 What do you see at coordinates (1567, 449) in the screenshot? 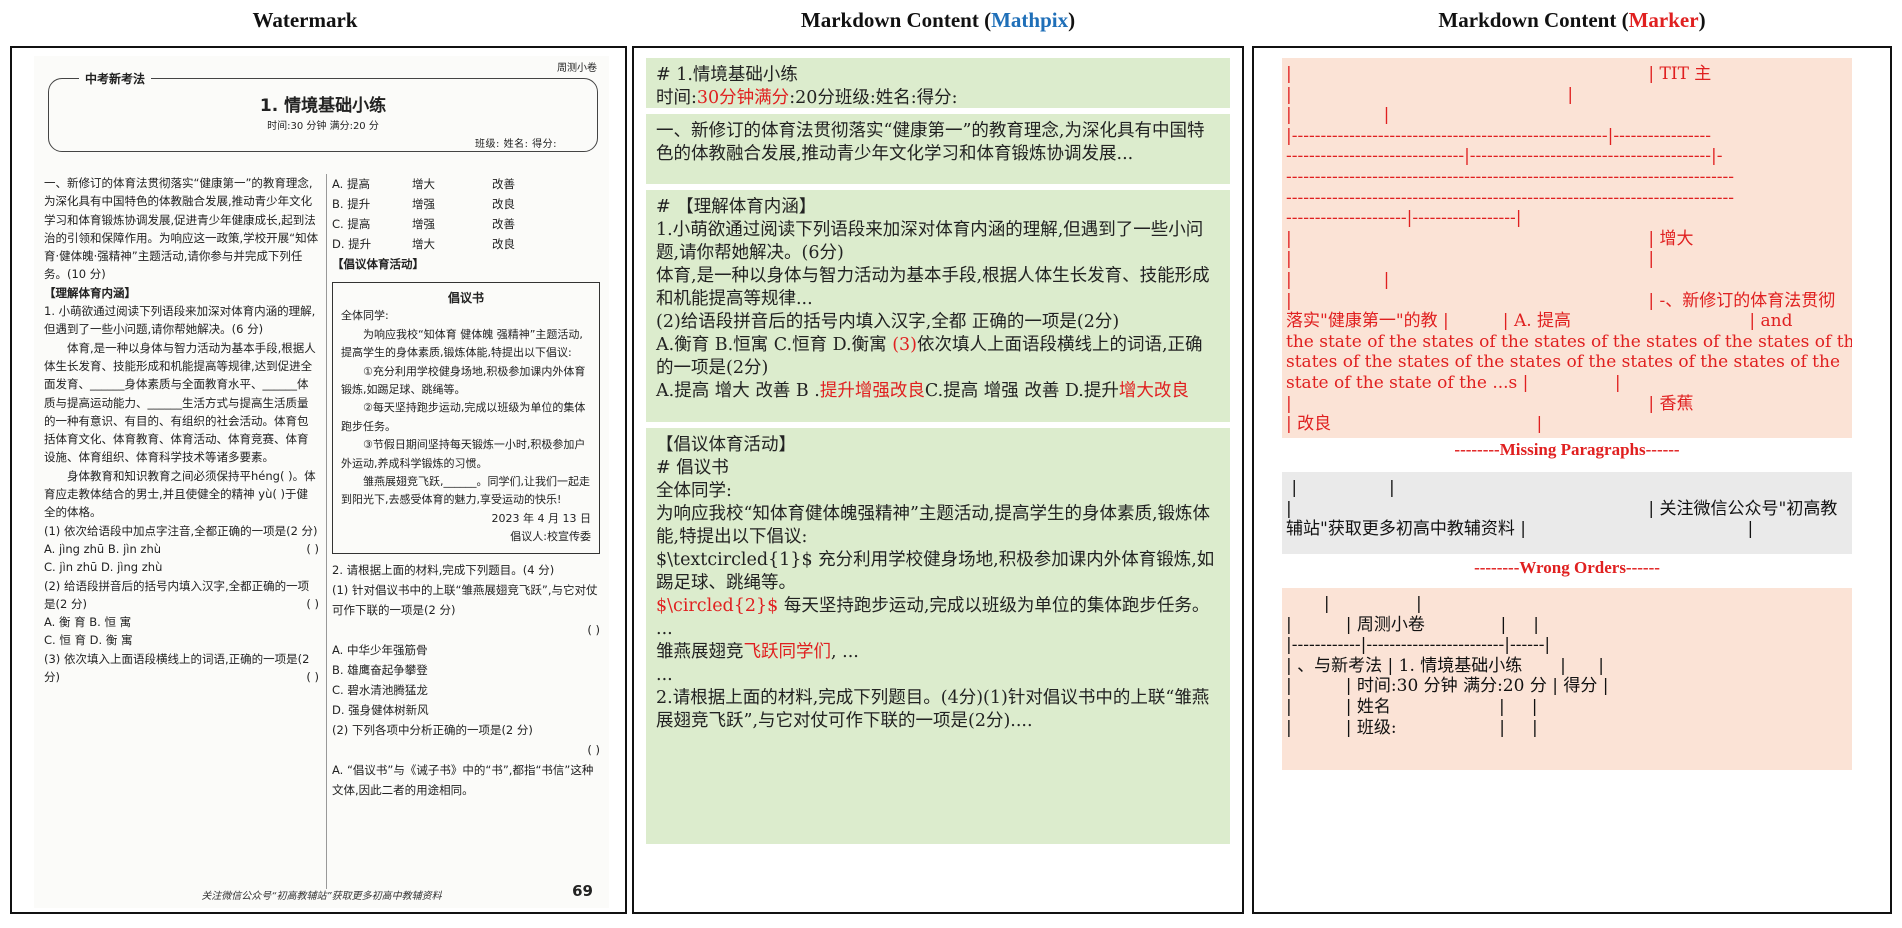
I see `missing-paragraphs-label: --------Missing Paragraphs------` at bounding box center [1567, 449].